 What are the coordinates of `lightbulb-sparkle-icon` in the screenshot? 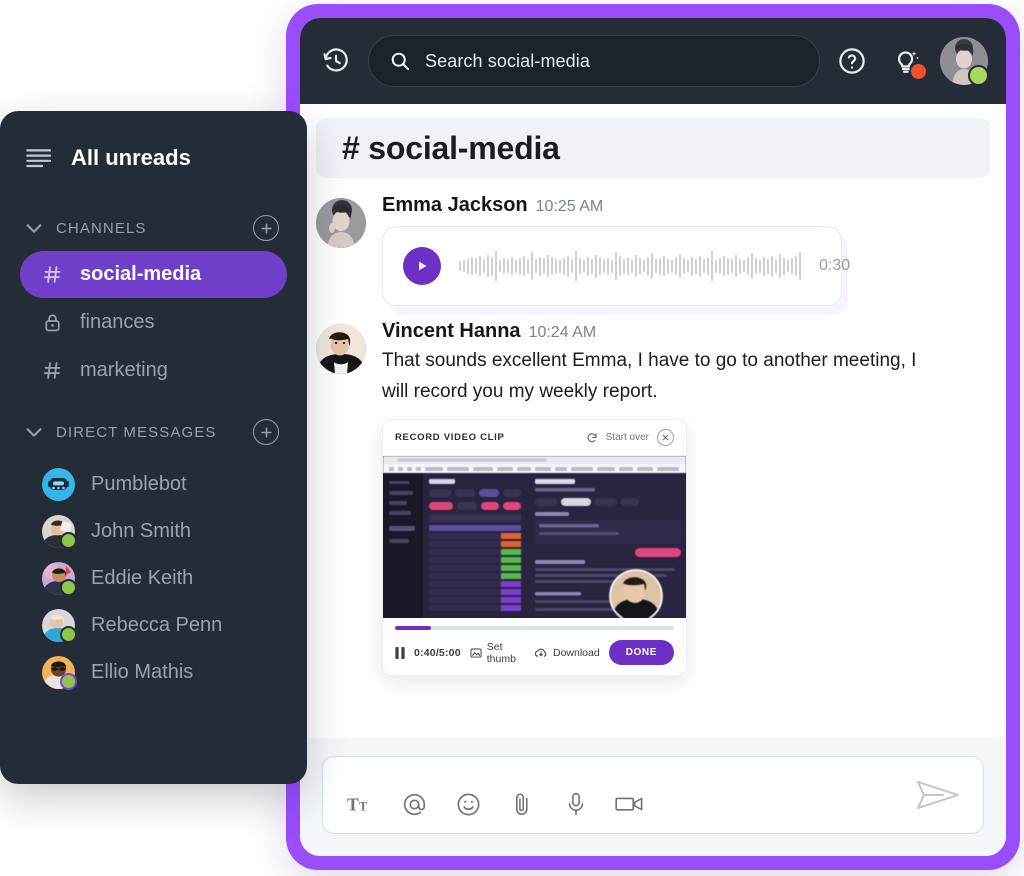 It's located at (906, 61).